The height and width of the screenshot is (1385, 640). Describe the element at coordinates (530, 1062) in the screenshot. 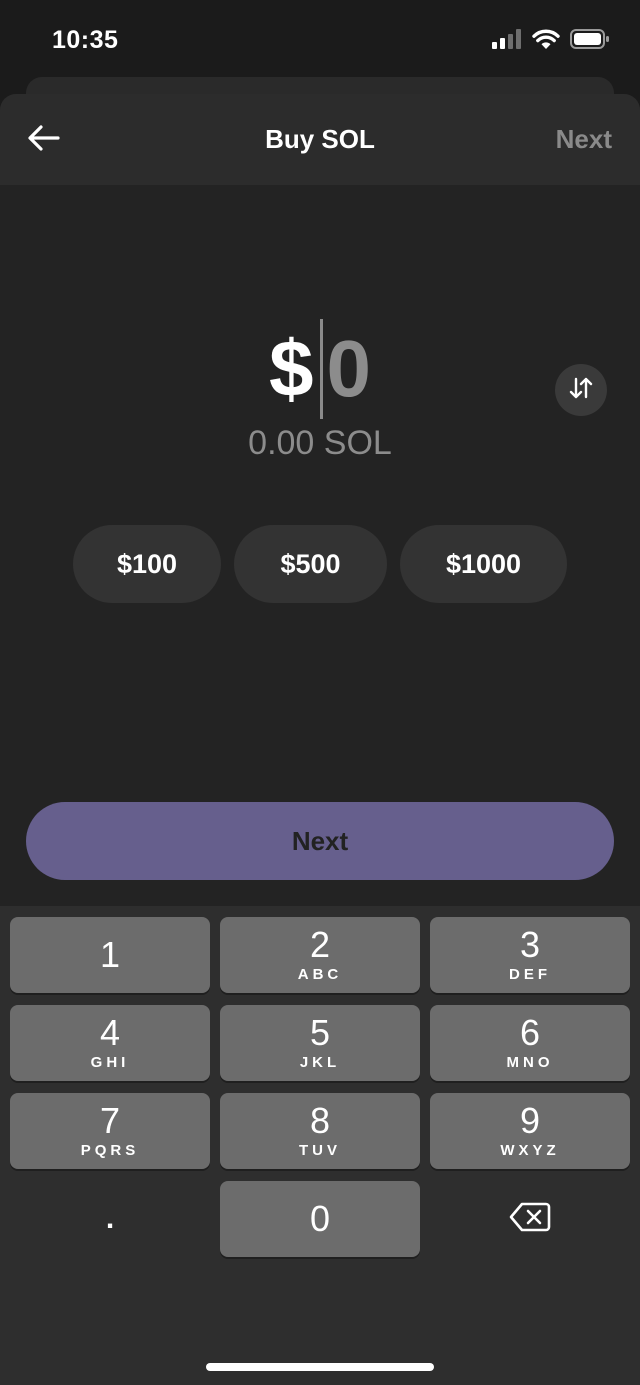

I see `key-letters: MNO` at that location.